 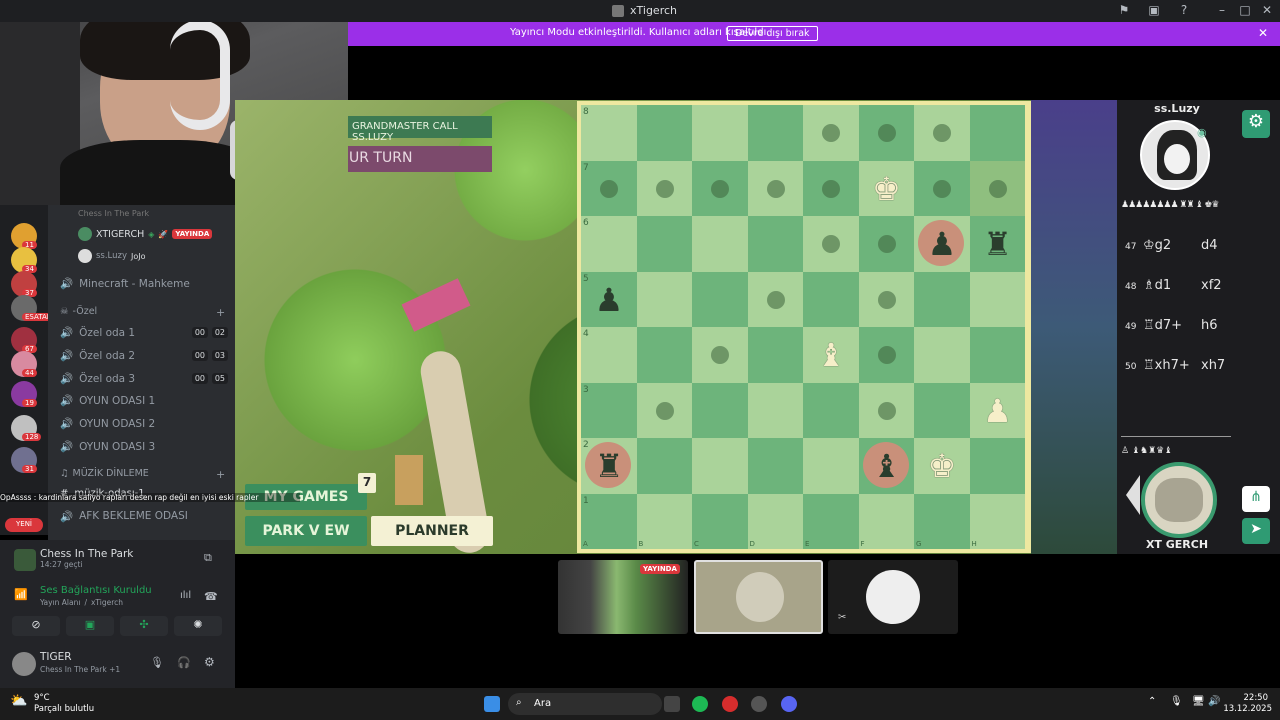 I want to click on square-a5: ♟ 5, so click(x=609, y=299).